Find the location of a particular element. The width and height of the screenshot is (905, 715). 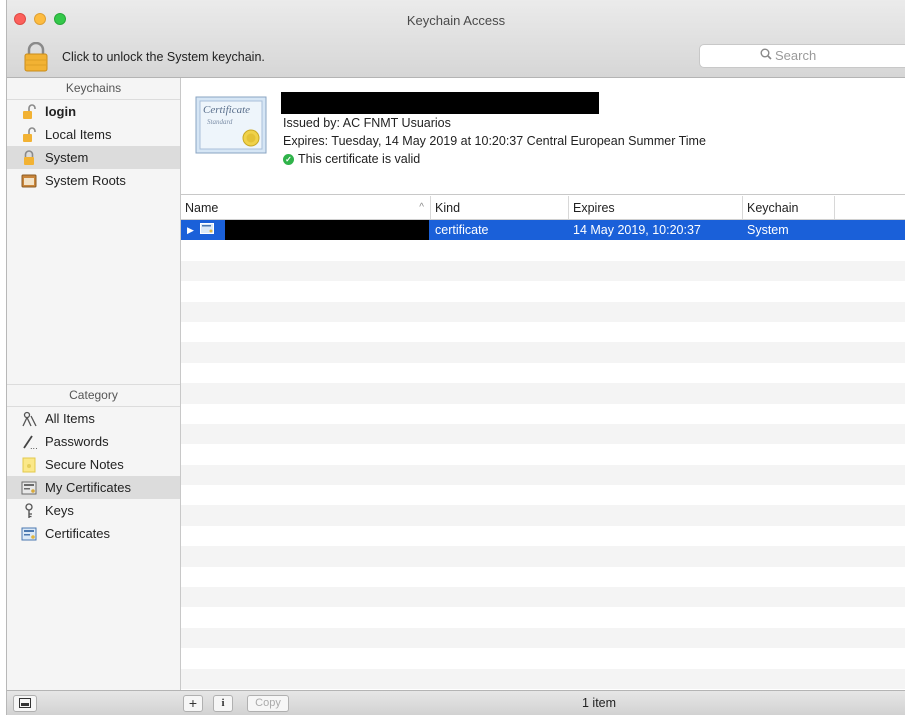

sidebar-item-label: Local Items is located at coordinates (78, 134).